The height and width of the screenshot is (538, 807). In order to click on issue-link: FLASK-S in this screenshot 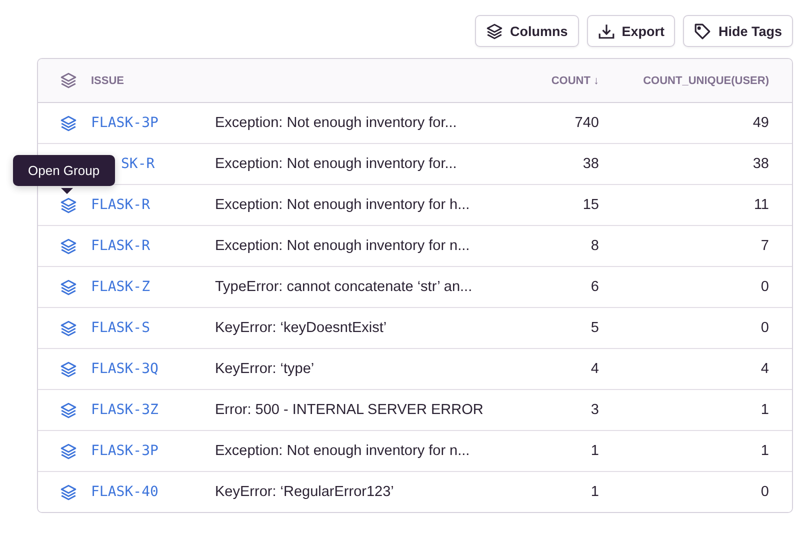, I will do `click(120, 328)`.